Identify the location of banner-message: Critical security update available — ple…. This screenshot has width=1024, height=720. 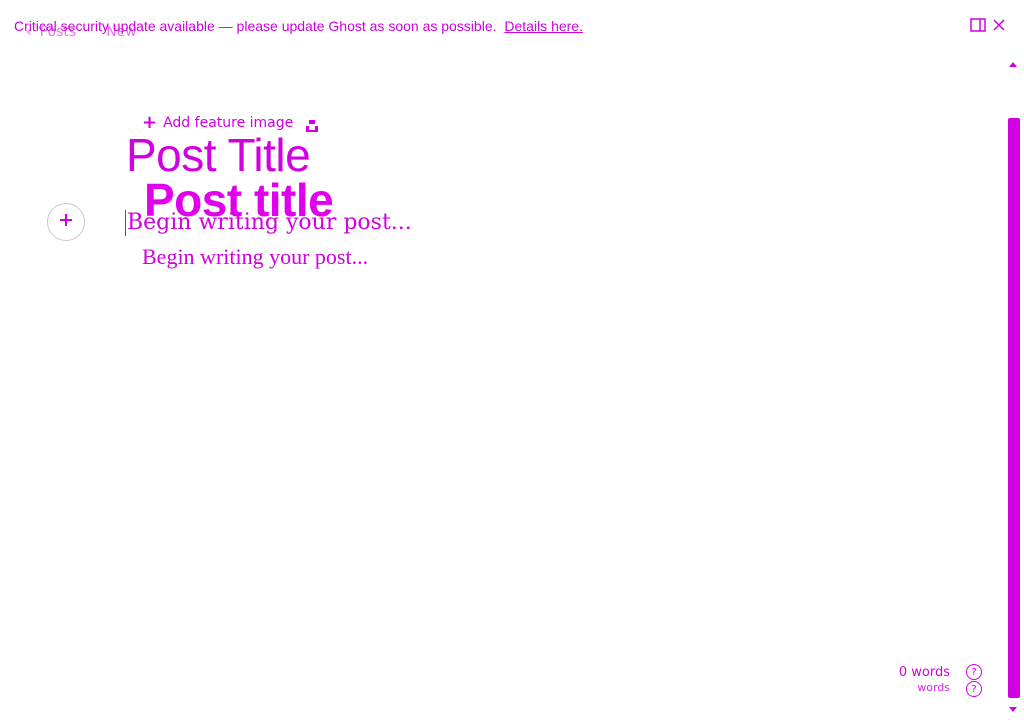
(255, 26).